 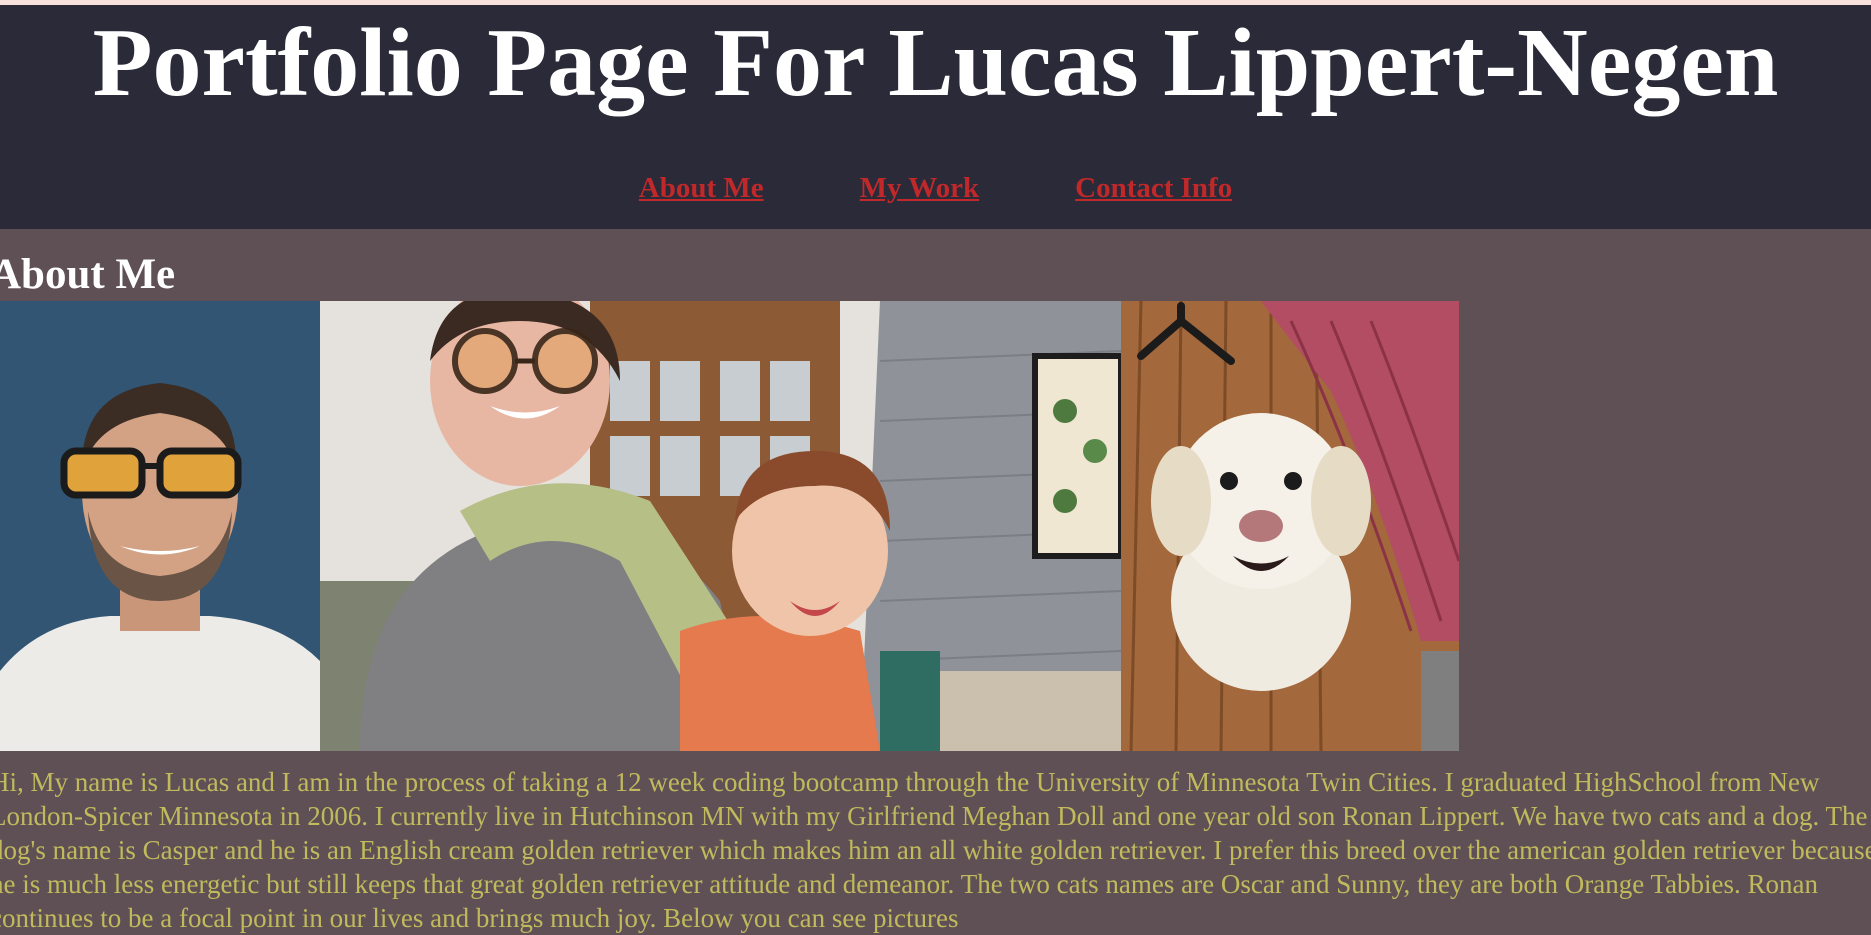 I want to click on dog-image, so click(x=1290, y=526).